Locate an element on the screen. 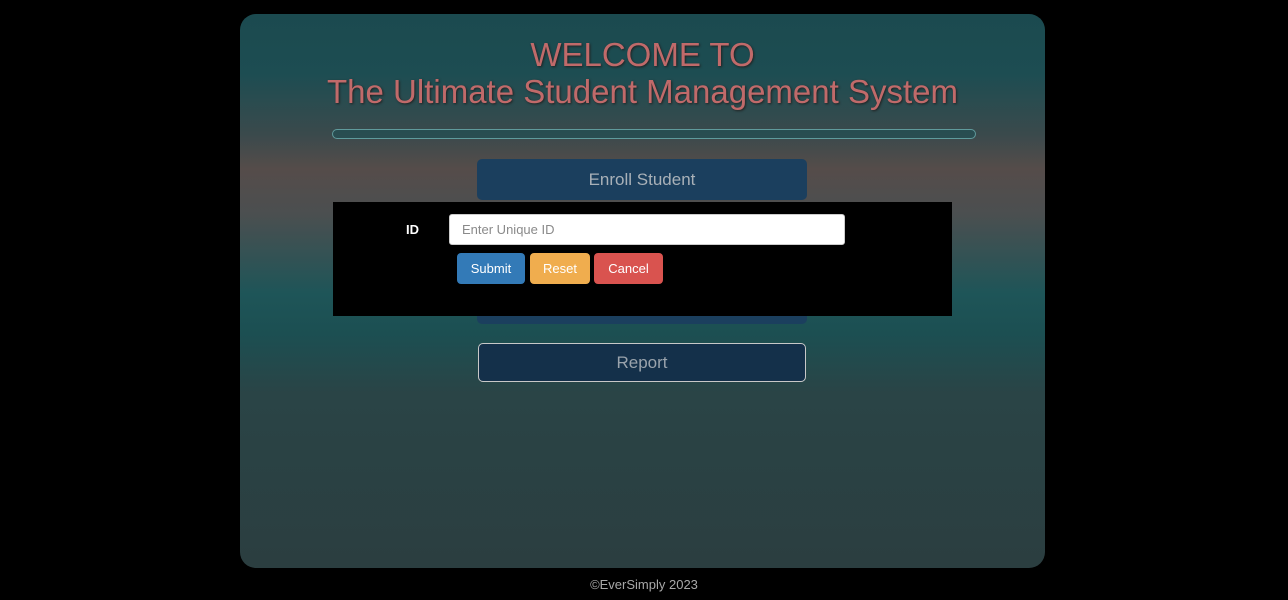  cancel-button: Cancel is located at coordinates (628, 268).